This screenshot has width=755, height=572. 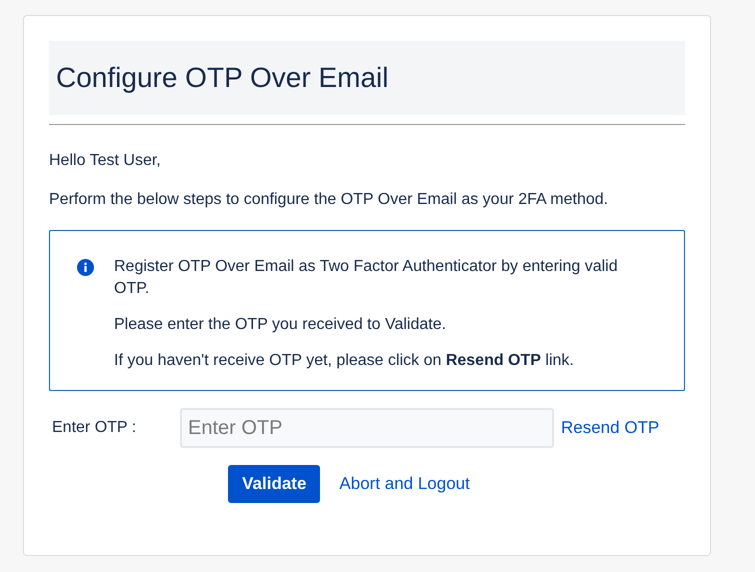 What do you see at coordinates (367, 428) in the screenshot?
I see `otp-input-field: Enter OTP` at bounding box center [367, 428].